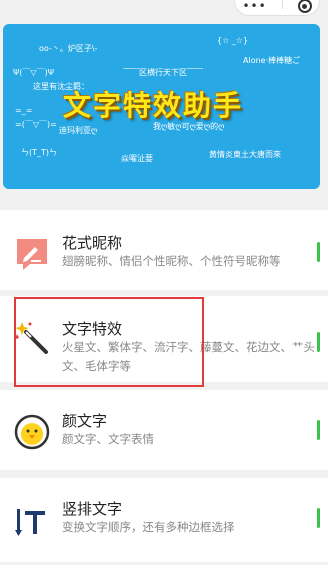  I want to click on feature-desc: 颜文字、文字表情, so click(108, 439).